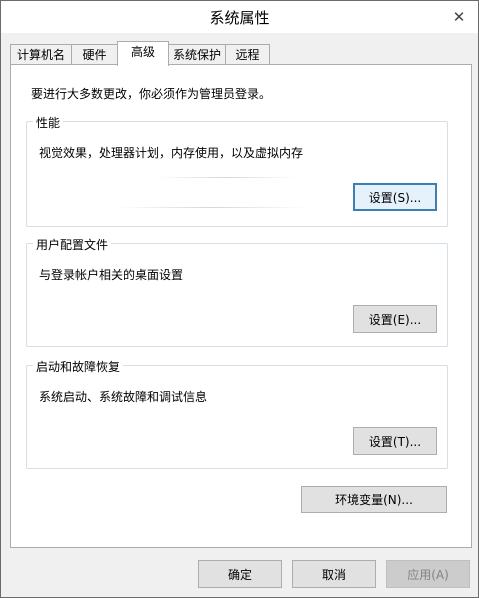 This screenshot has height=598, width=479. What do you see at coordinates (428, 574) in the screenshot?
I see `apply-button: 应用(A)` at bounding box center [428, 574].